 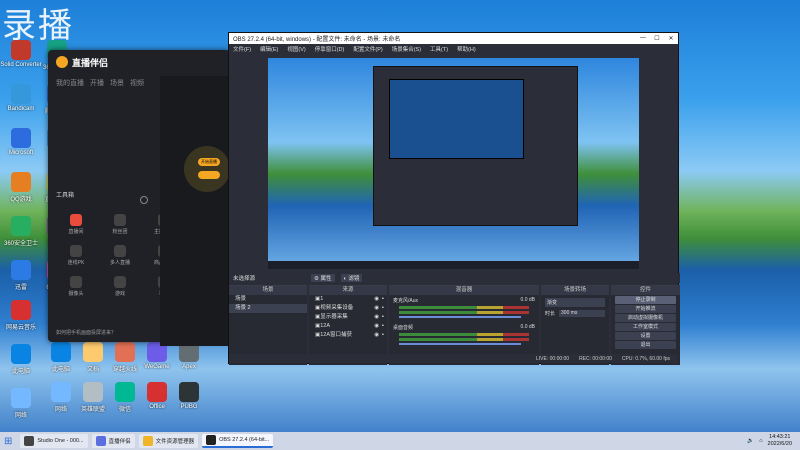 I want to click on properties-button: ⚙ 属性, so click(x=323, y=278).